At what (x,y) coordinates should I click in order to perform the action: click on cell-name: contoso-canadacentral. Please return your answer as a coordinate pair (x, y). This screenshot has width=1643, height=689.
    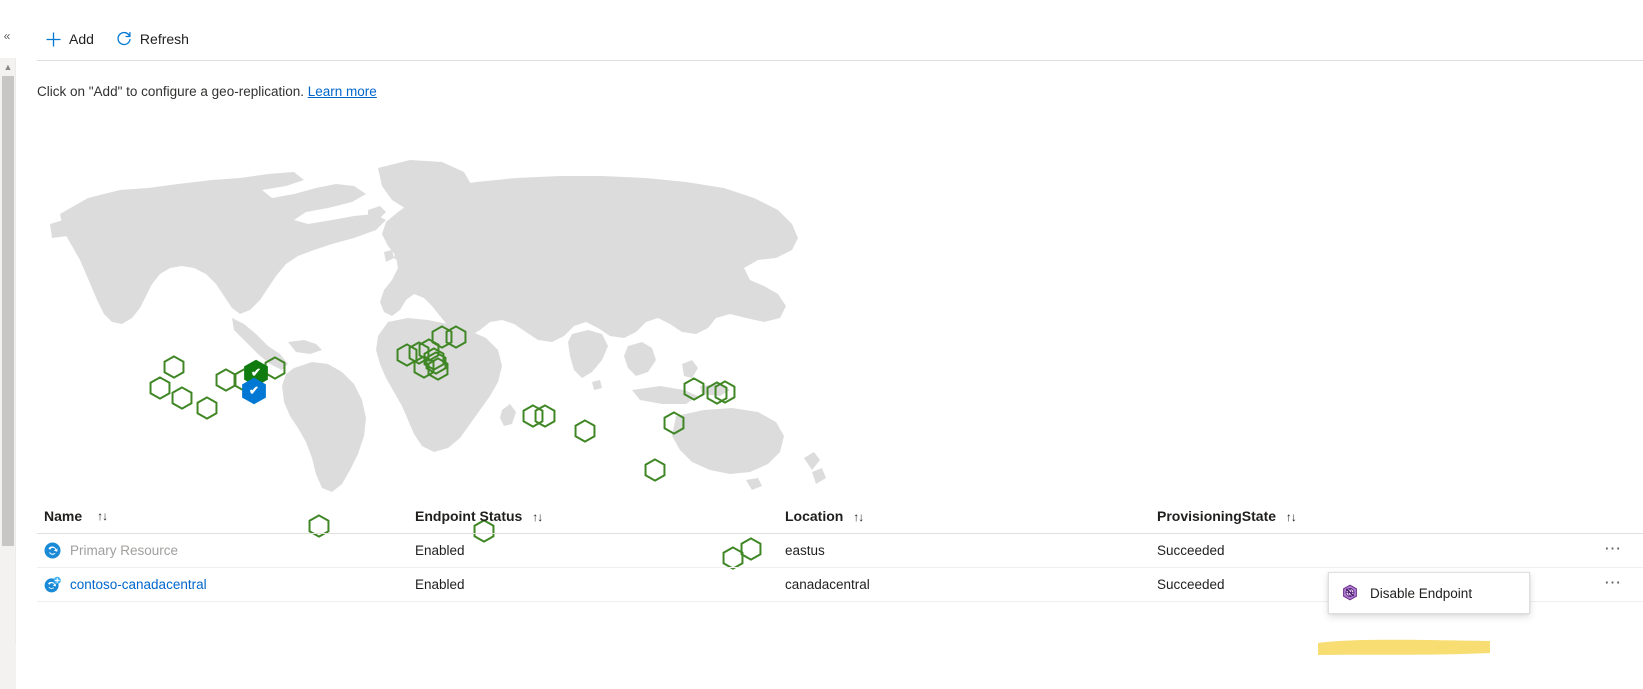
    Looking at the image, I should click on (226, 584).